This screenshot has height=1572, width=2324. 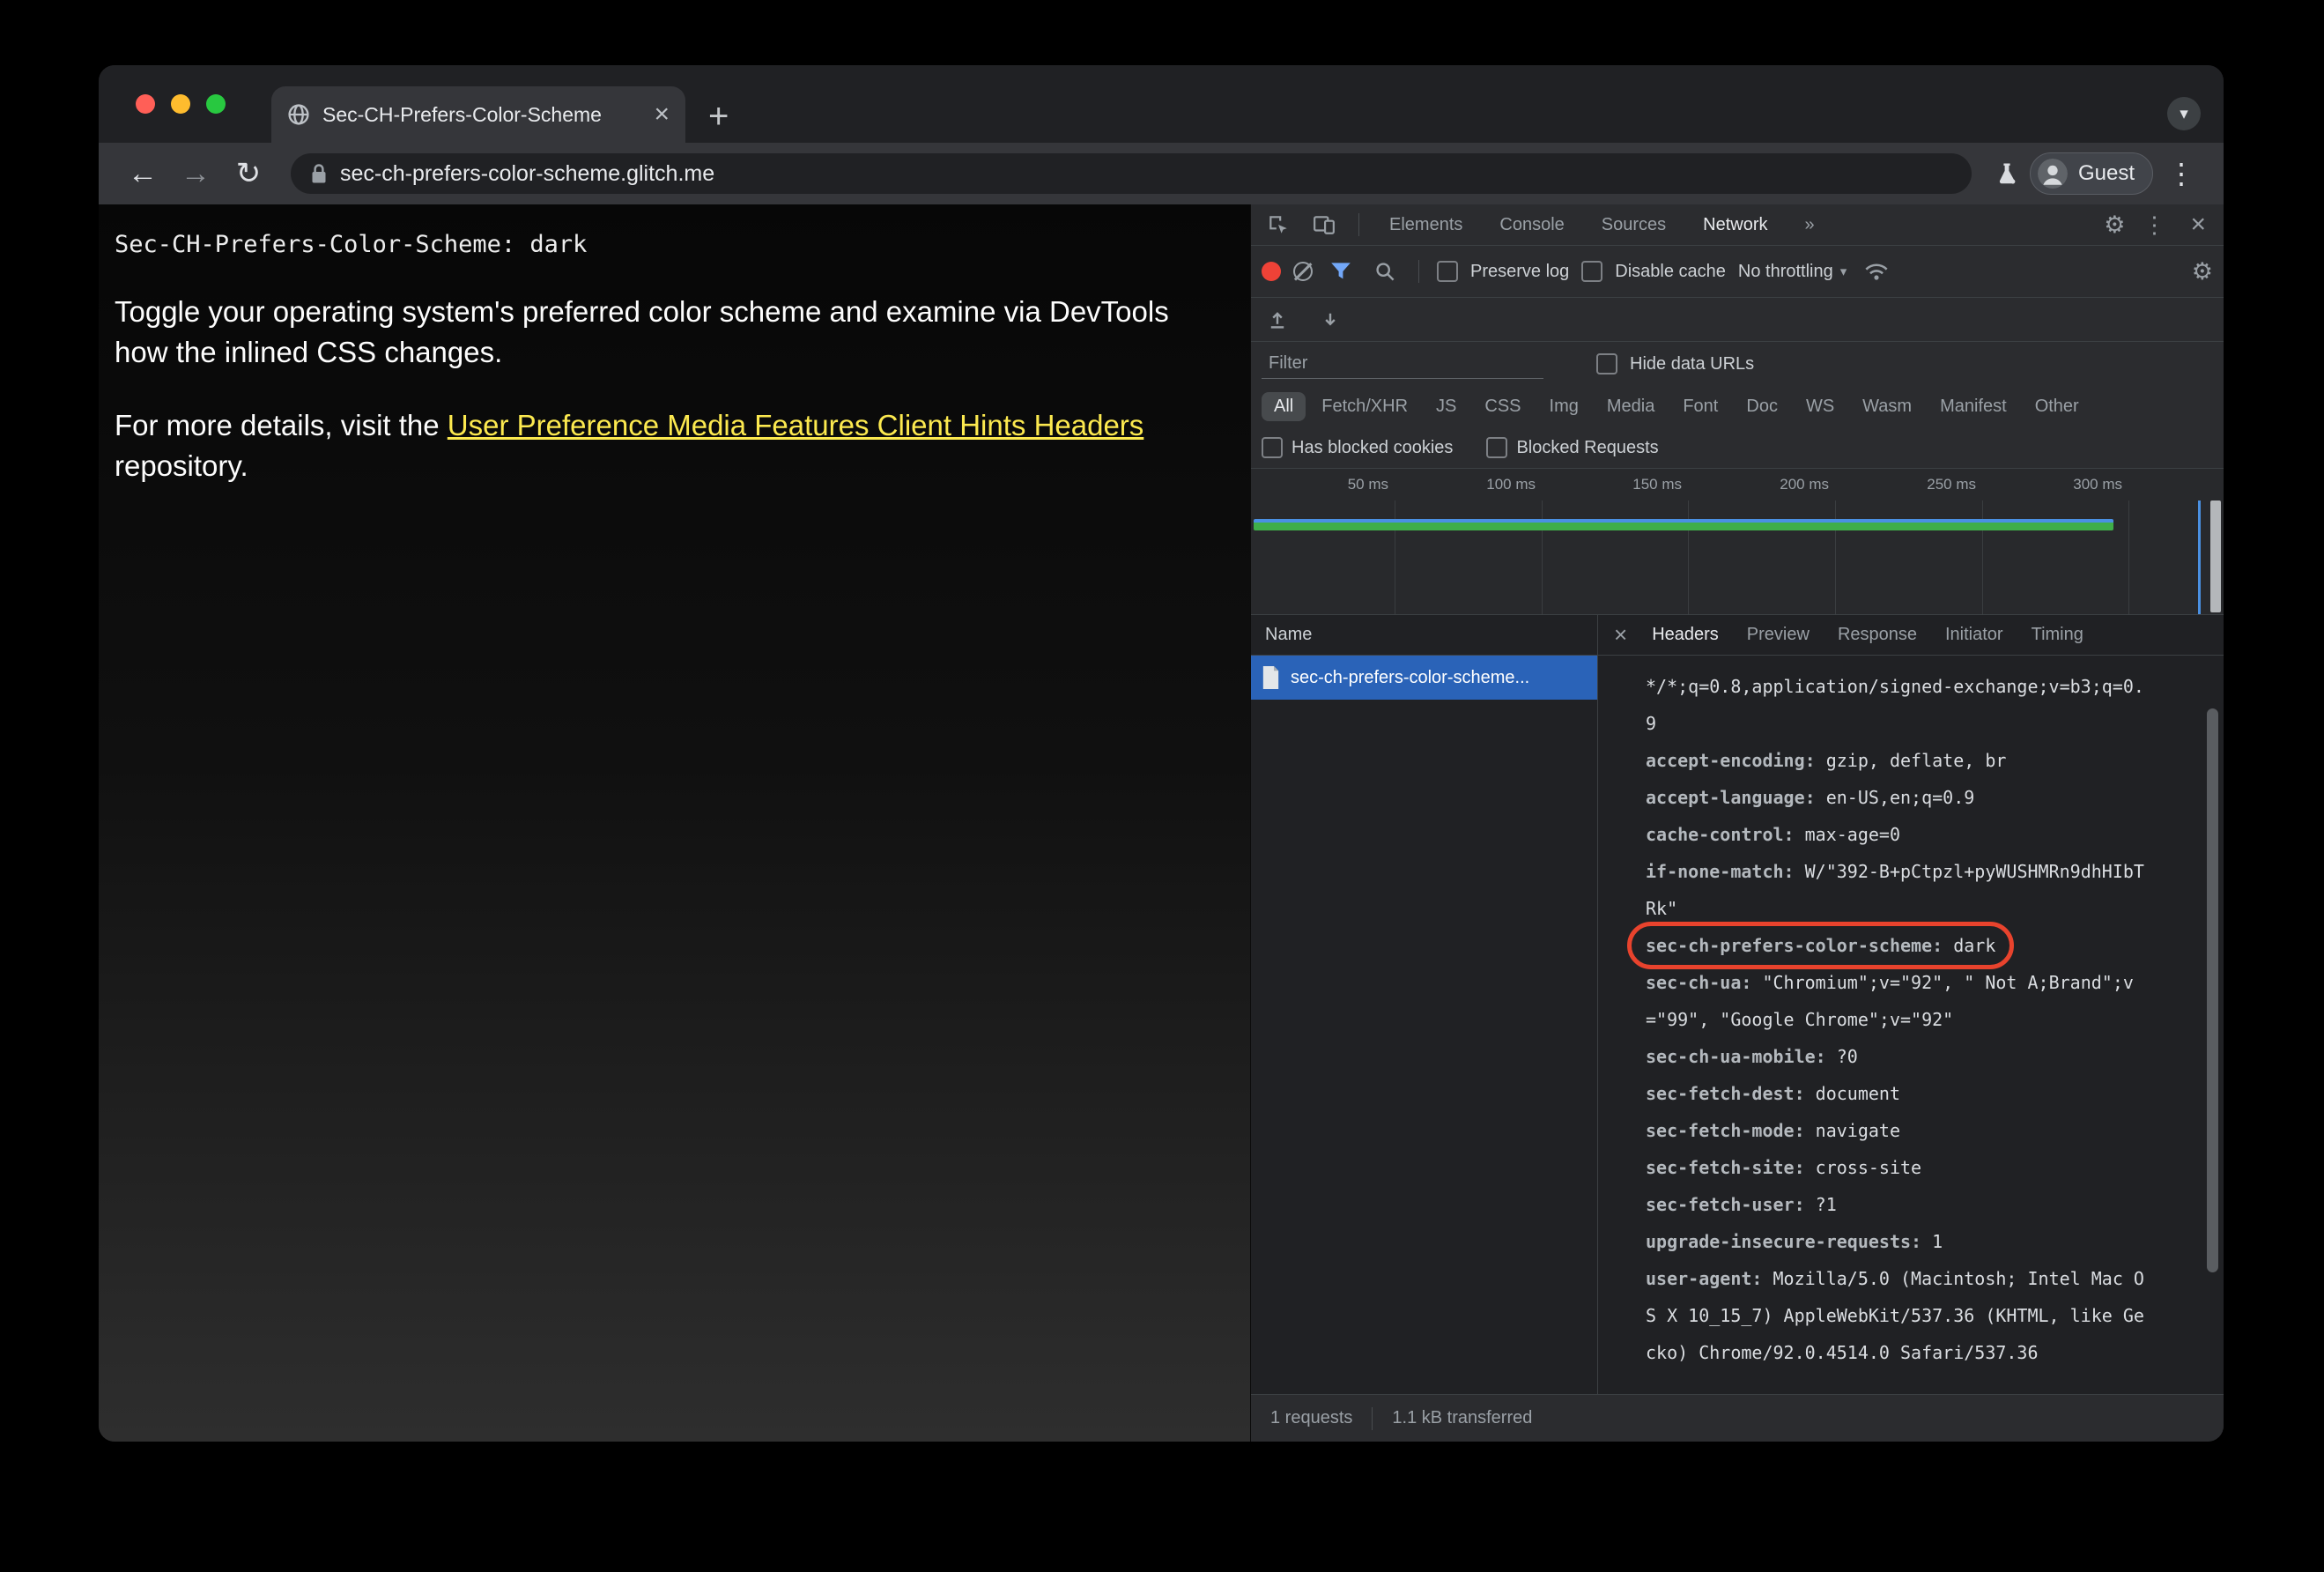 I want to click on header-name: sec-fetch-site:, so click(x=1725, y=1167).